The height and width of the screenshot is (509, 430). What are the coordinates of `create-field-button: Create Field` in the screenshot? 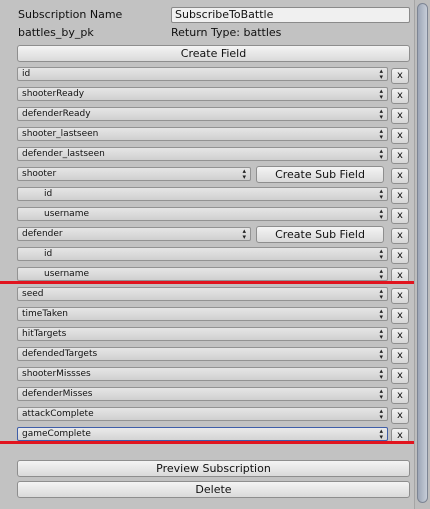 It's located at (213, 53).